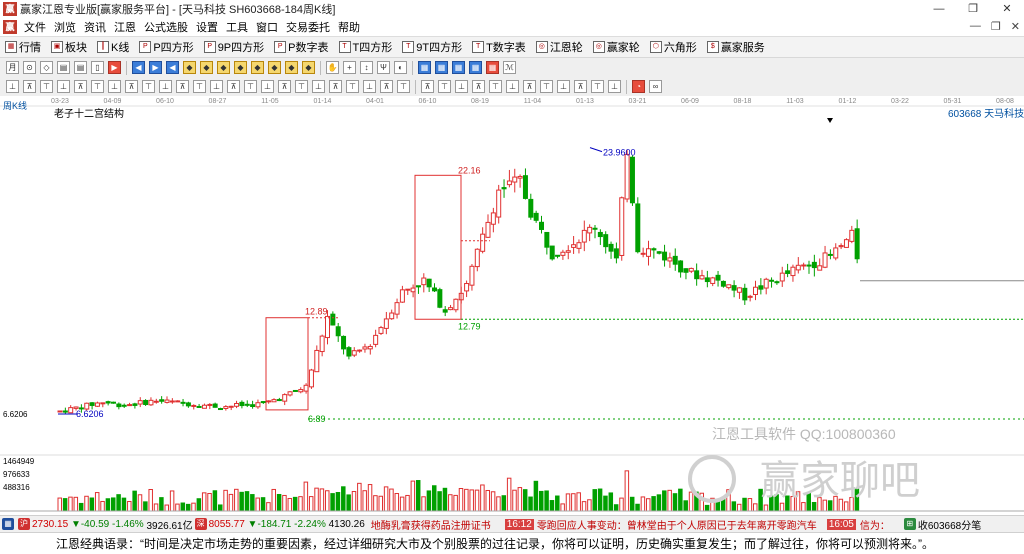 The image size is (1024, 554). What do you see at coordinates (125, 27) in the screenshot?
I see `menu-gann: 江恩` at bounding box center [125, 27].